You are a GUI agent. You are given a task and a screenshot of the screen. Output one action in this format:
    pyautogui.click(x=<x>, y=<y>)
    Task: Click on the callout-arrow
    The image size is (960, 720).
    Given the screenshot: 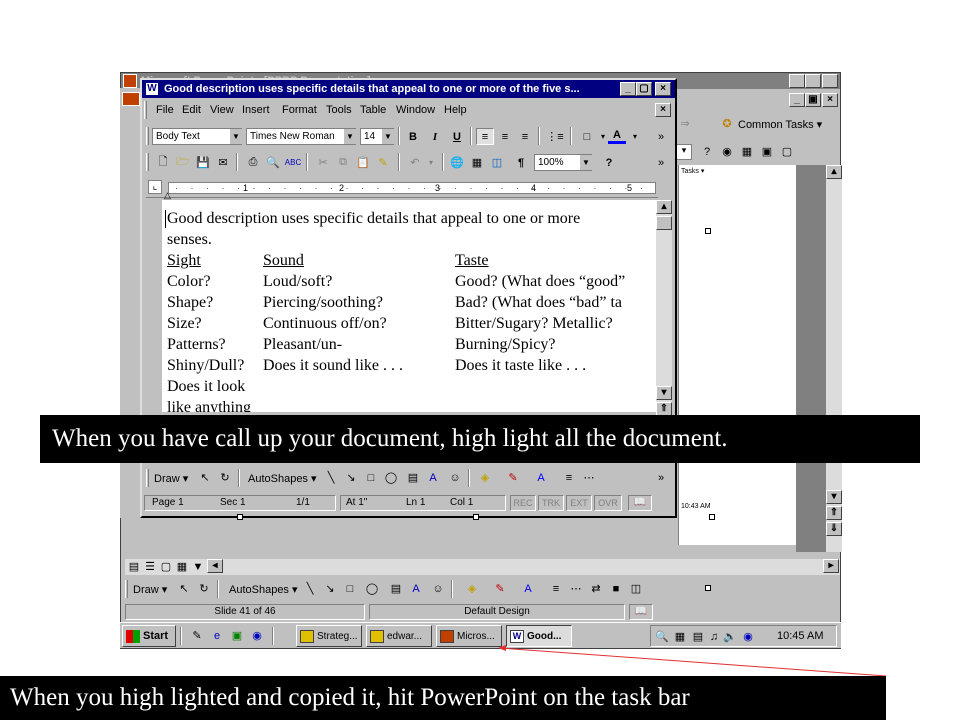 What is the action you would take?
    pyautogui.click(x=692, y=661)
    